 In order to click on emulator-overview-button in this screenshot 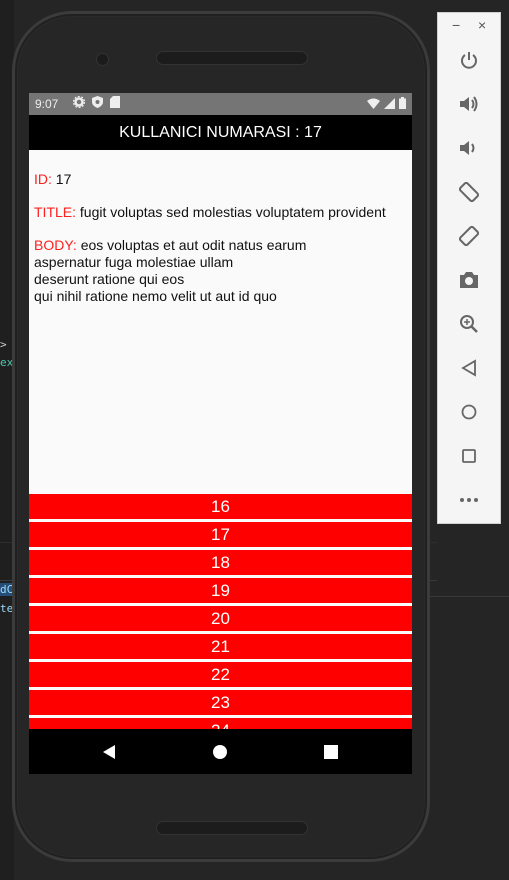, I will do `click(469, 456)`.